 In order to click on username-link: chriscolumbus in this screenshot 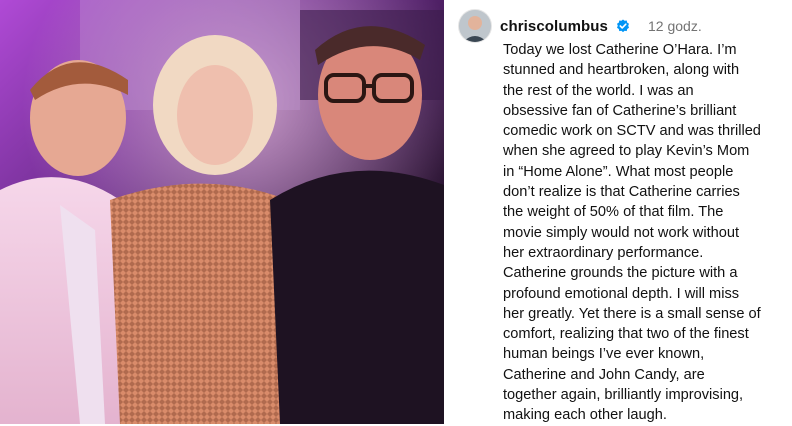, I will do `click(554, 26)`.